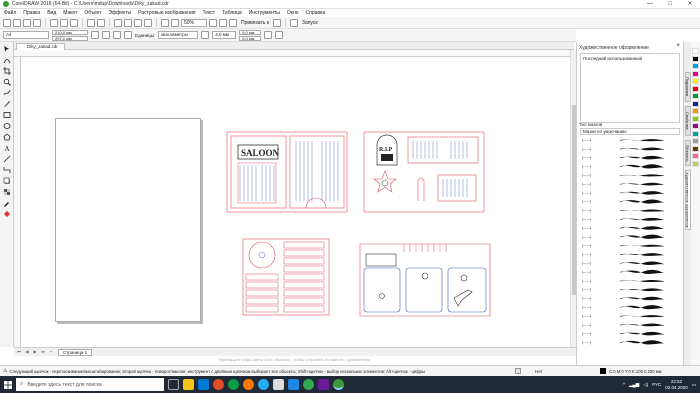 This screenshot has width=700, height=393. I want to click on bar-front-drawing, so click(425, 279).